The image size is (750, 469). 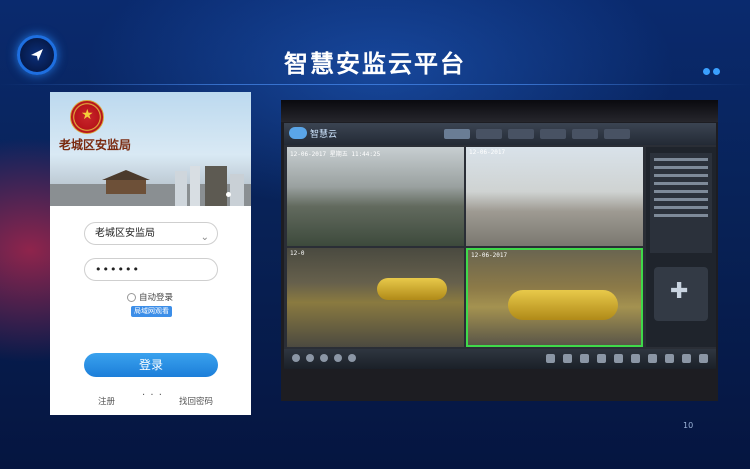 What do you see at coordinates (681, 294) in the screenshot?
I see `ptz-control-pad` at bounding box center [681, 294].